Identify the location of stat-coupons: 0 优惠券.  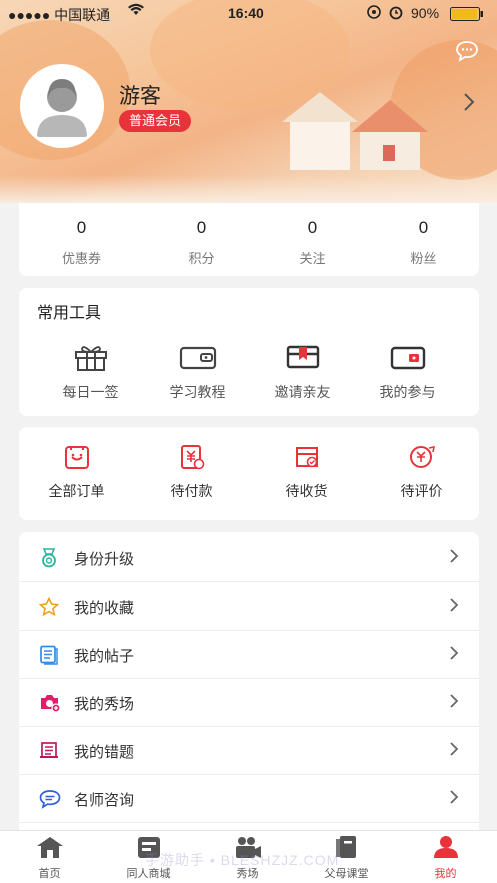
(81, 242).